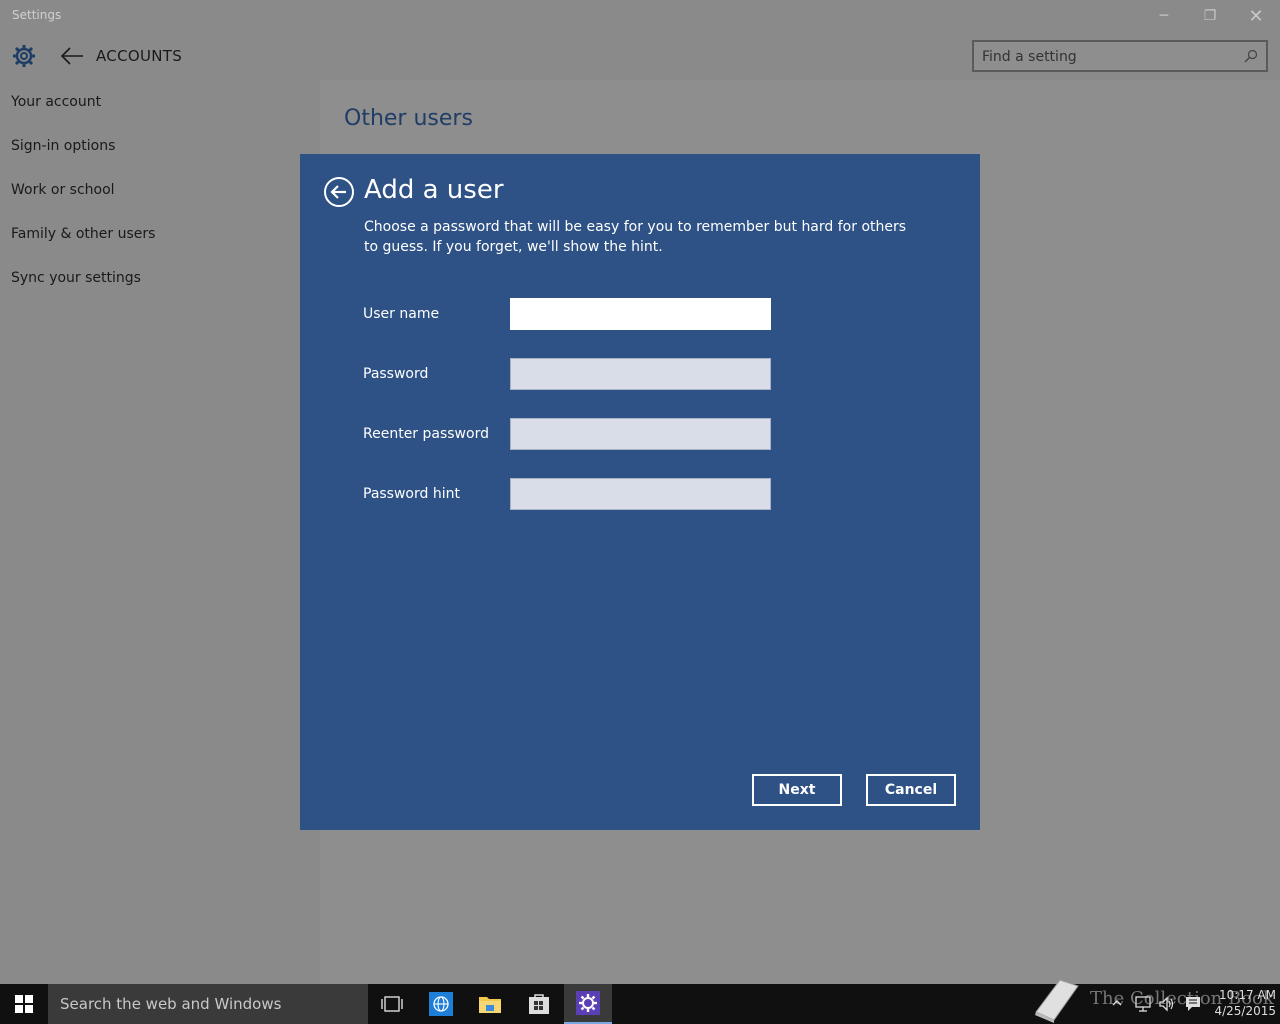  I want to click on settings-taskbar-button, so click(588, 1004).